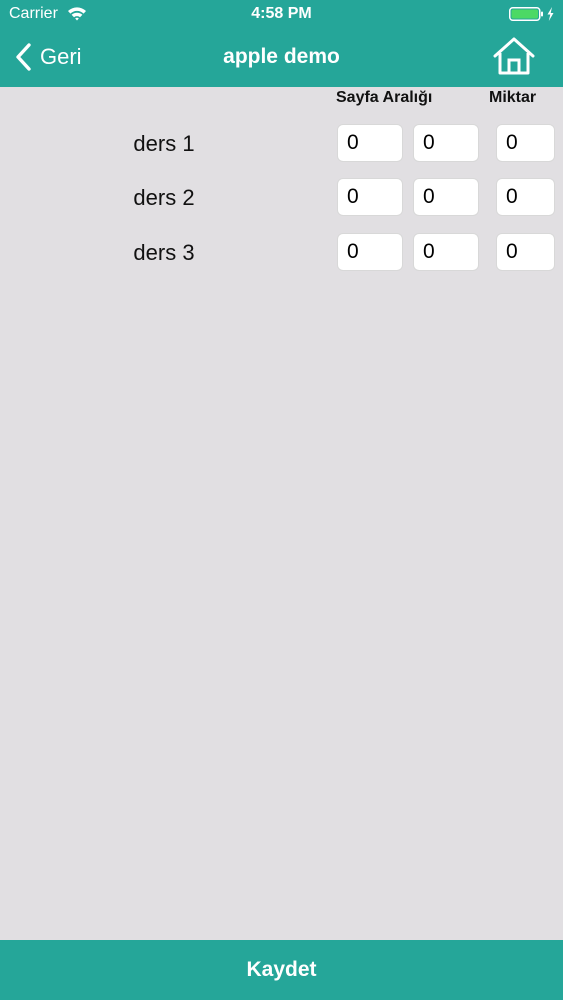  I want to click on save-button-label: Kaydet, so click(281, 969).